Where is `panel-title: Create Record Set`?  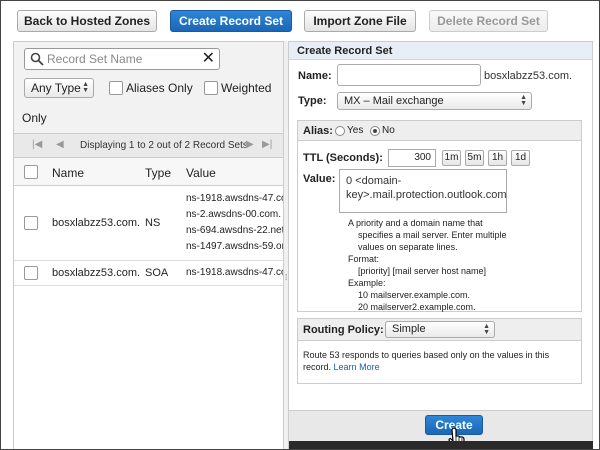
panel-title: Create Record Set is located at coordinates (440, 51).